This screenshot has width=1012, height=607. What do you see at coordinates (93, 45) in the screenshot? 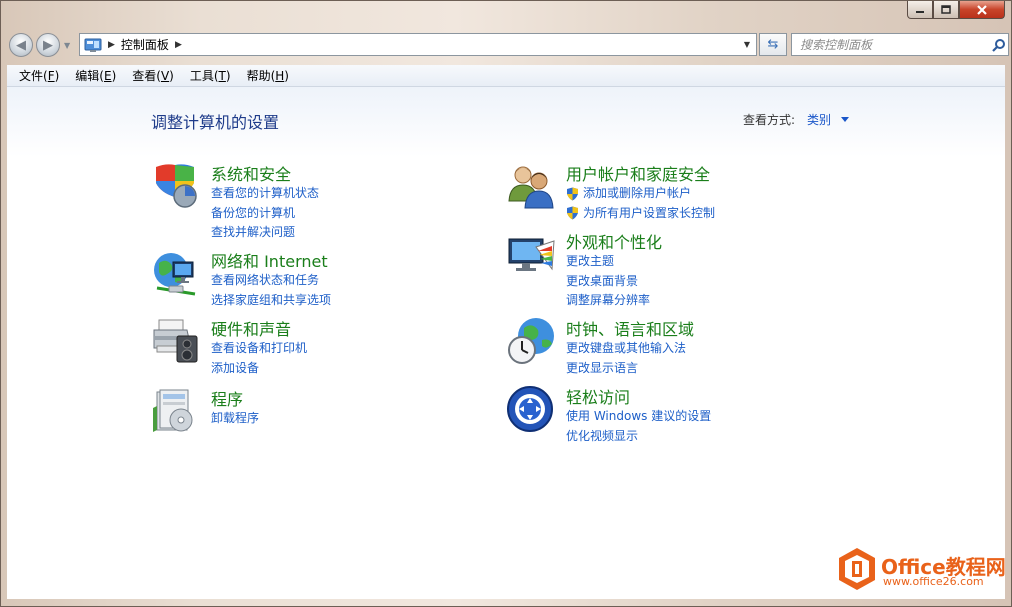
I see `control-panel-icon` at bounding box center [93, 45].